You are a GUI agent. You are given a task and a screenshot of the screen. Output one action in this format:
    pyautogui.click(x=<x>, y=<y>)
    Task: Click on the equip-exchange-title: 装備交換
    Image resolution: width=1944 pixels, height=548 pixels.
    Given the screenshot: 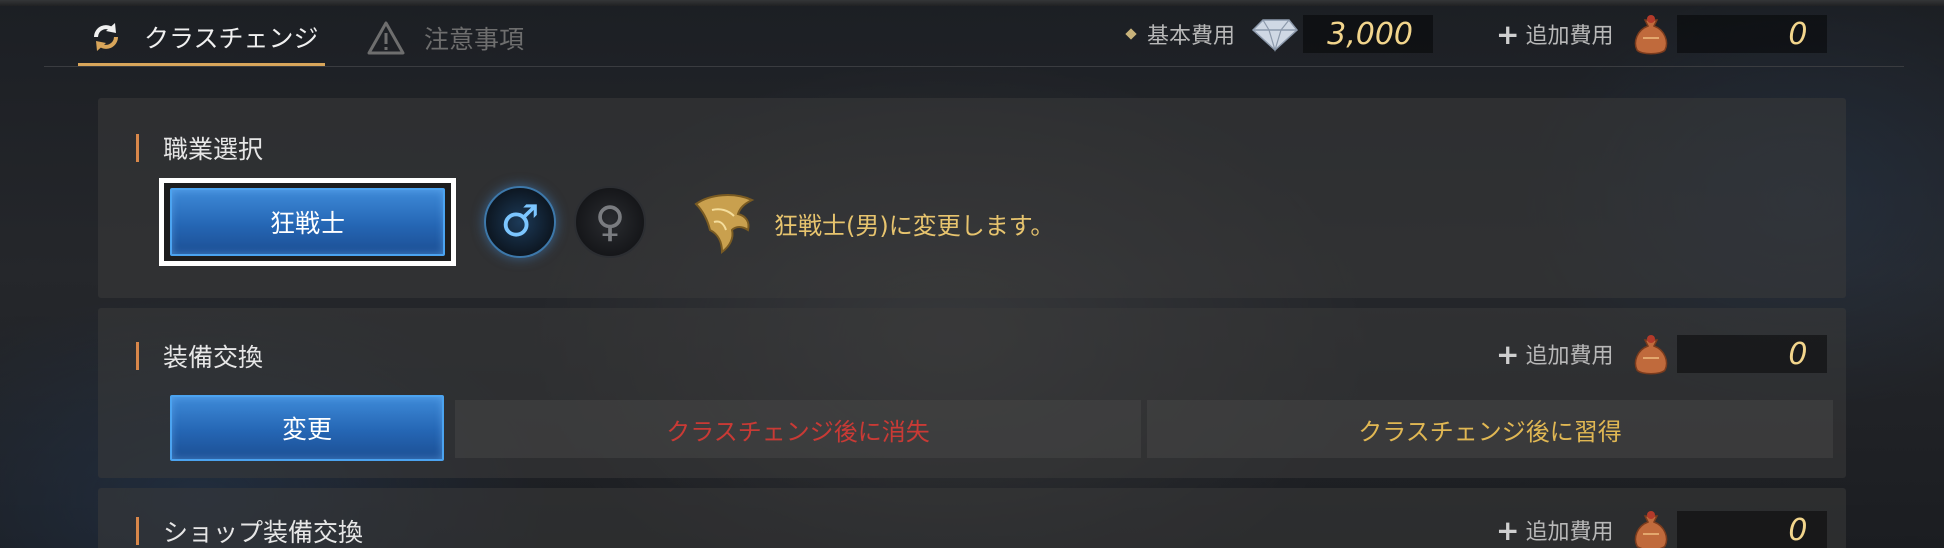 What is the action you would take?
    pyautogui.click(x=199, y=356)
    